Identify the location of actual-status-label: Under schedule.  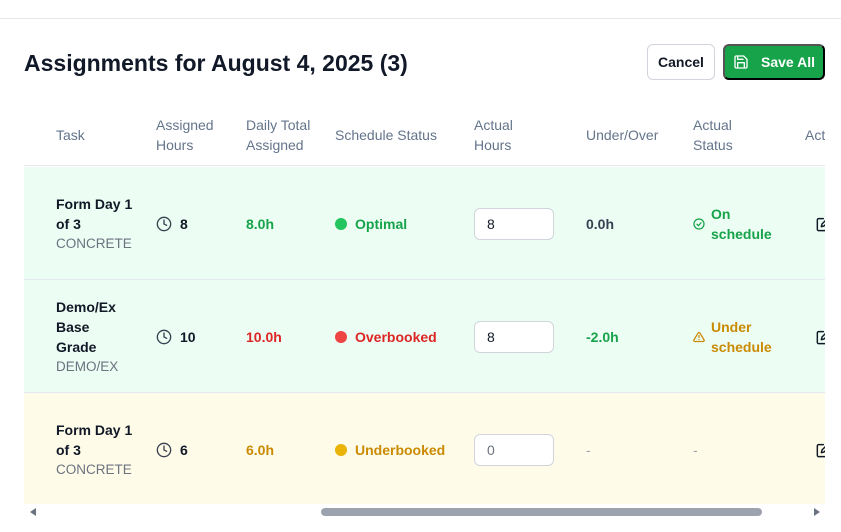
(741, 336).